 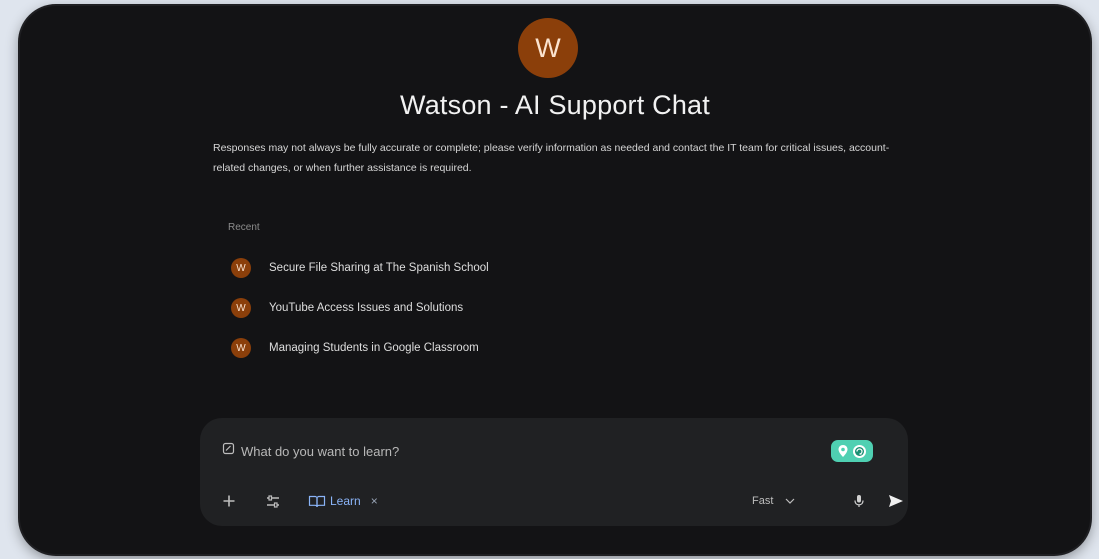 What do you see at coordinates (244, 227) in the screenshot?
I see `recent-label: Recent` at bounding box center [244, 227].